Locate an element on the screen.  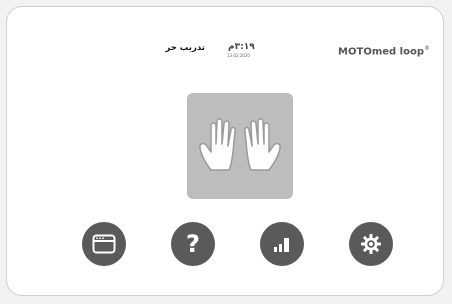
gear-icon is located at coordinates (371, 244).